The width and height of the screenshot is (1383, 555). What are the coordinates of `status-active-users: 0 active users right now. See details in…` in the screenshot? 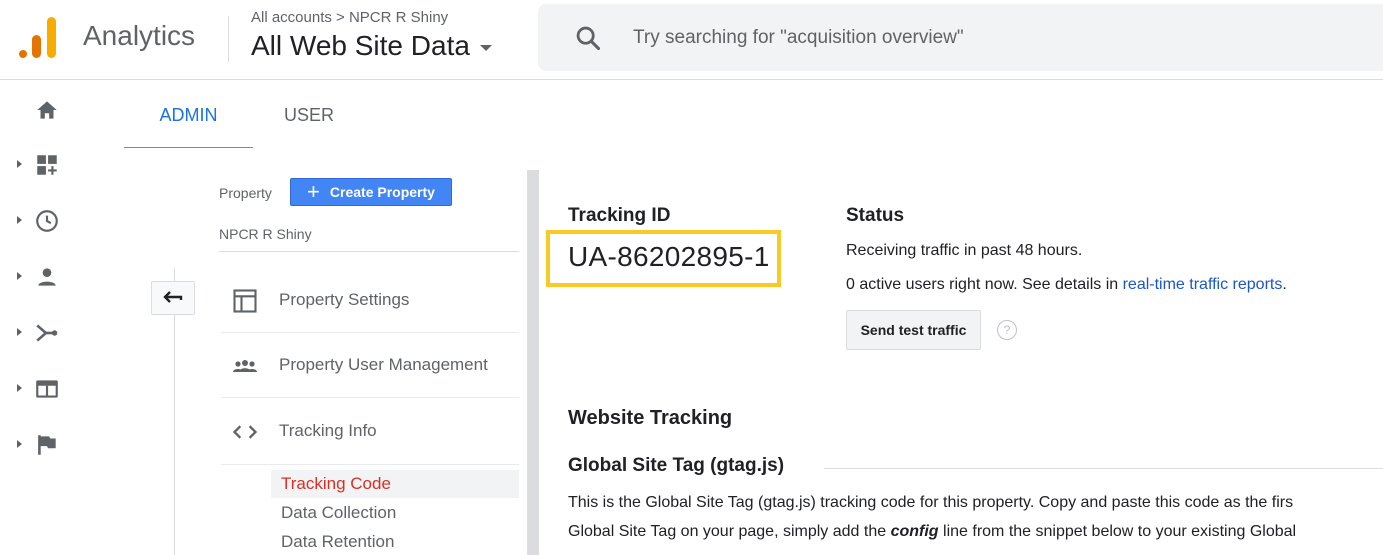 It's located at (1066, 285).